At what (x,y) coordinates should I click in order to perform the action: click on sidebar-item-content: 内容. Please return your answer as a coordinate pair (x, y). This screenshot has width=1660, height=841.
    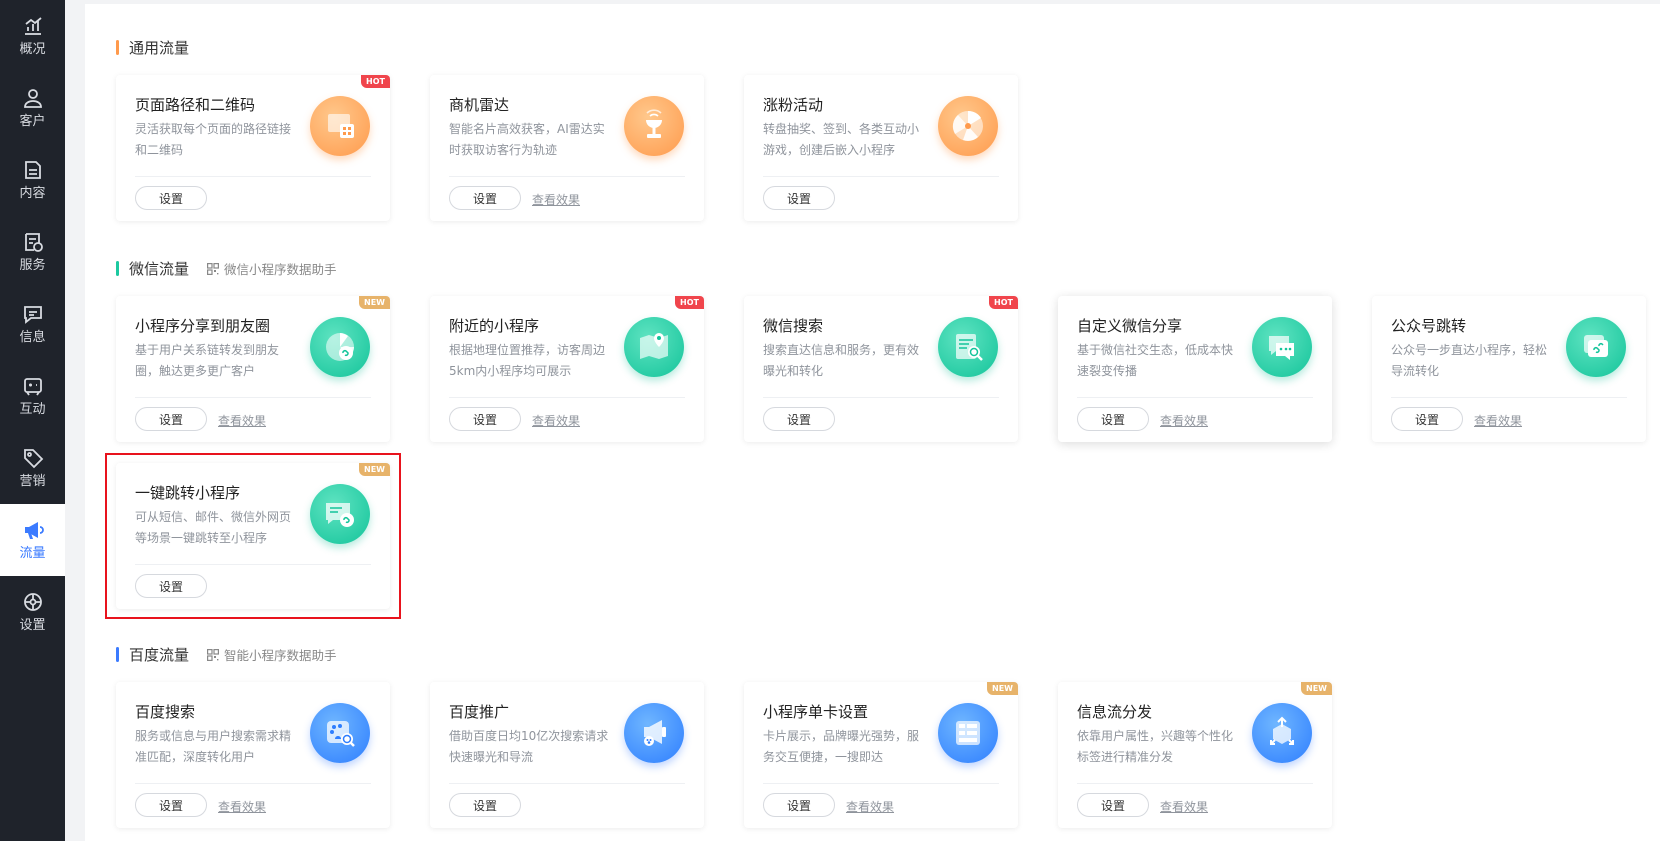
    Looking at the image, I should click on (32, 180).